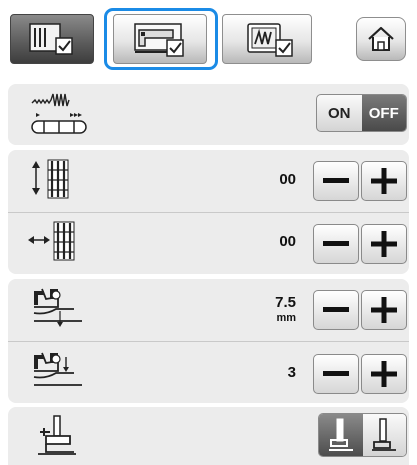 The image size is (417, 465). I want to click on stitch-length-value: 00, so click(287, 179).